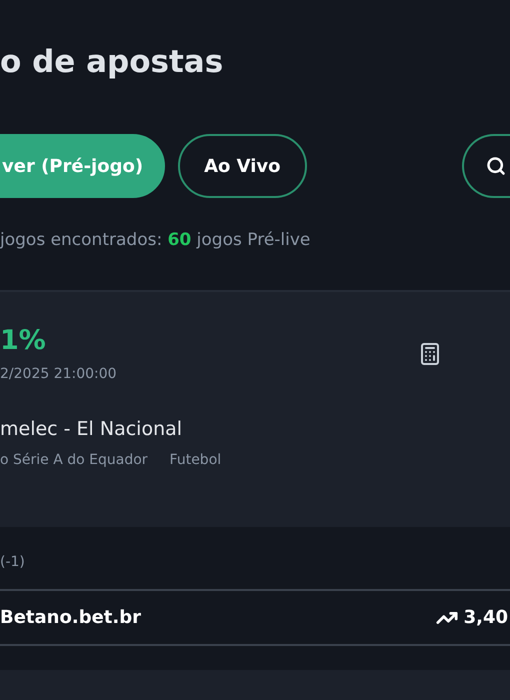 This screenshot has height=700, width=510. Describe the element at coordinates (430, 354) in the screenshot. I see `calculator-icon` at that location.